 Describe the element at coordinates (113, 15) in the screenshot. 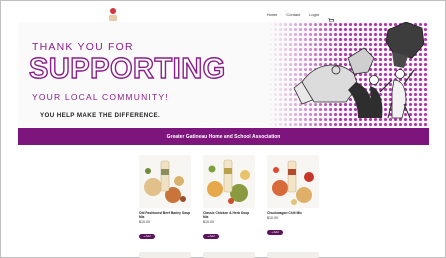

I see `site-logo` at that location.